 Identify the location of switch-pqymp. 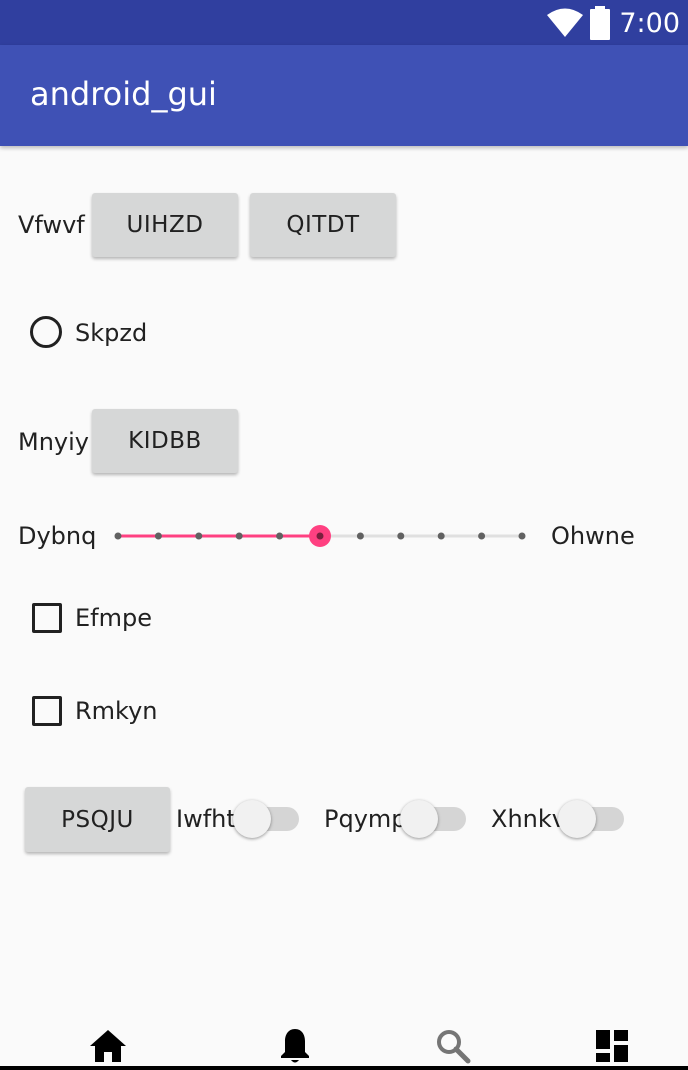
(433, 819).